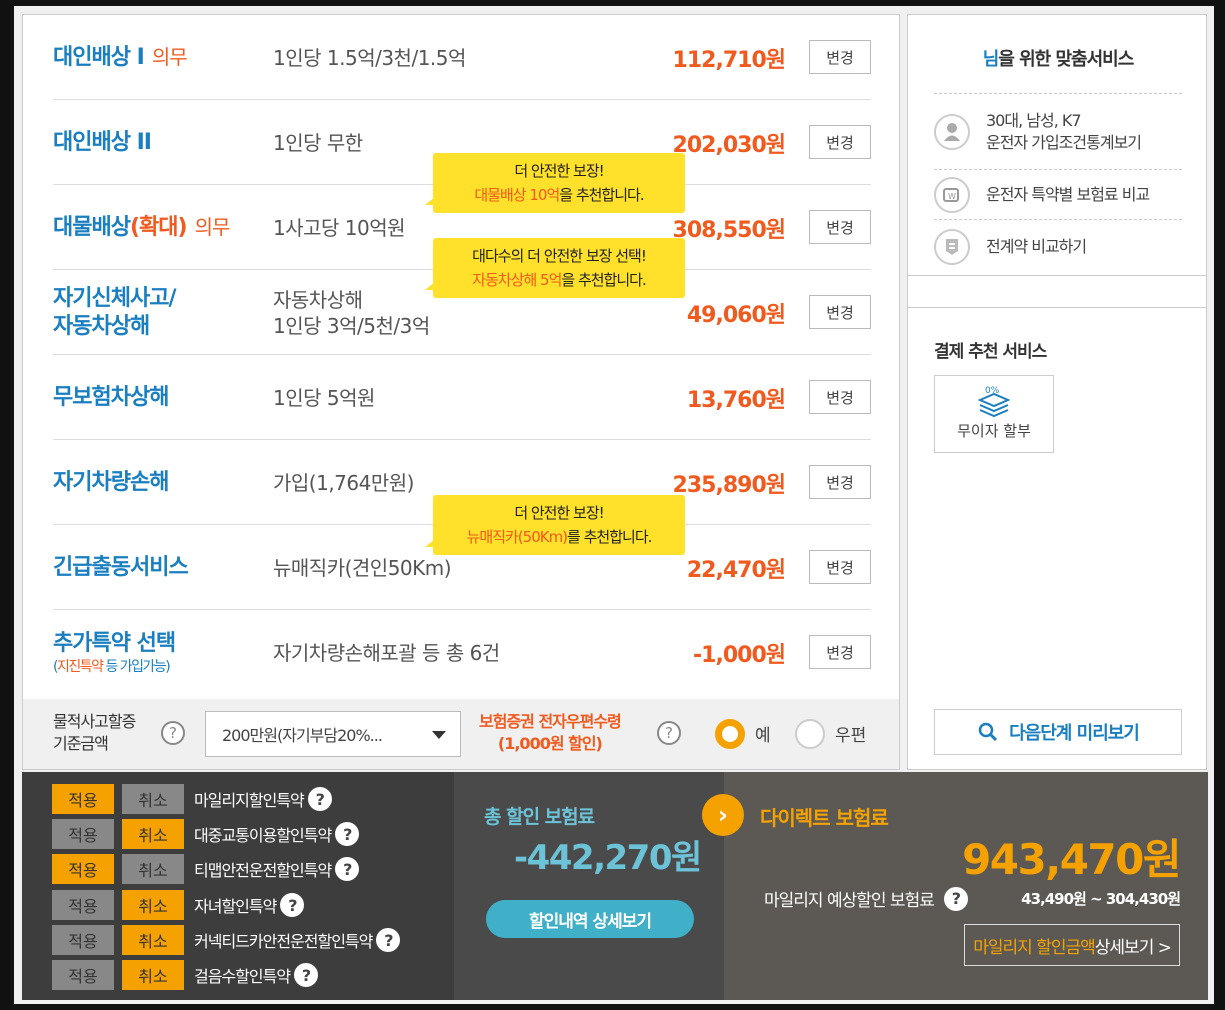 Image resolution: width=1225 pixels, height=1010 pixels. I want to click on coverage-desc: 1인당 1.5억/3천/1.5억, so click(369, 57).